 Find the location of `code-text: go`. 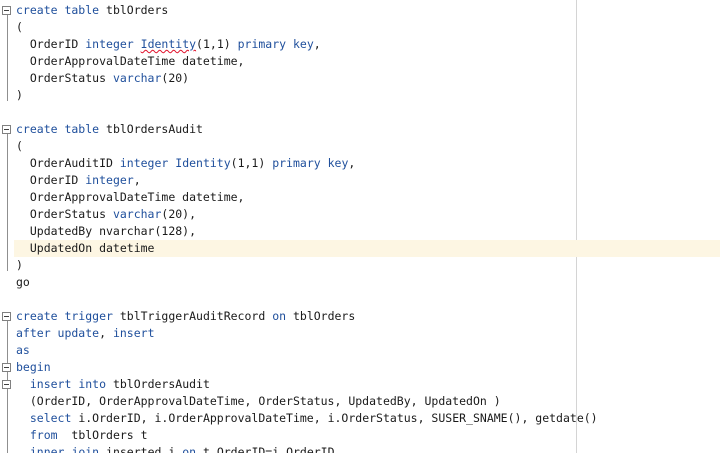

code-text: go is located at coordinates (23, 282).